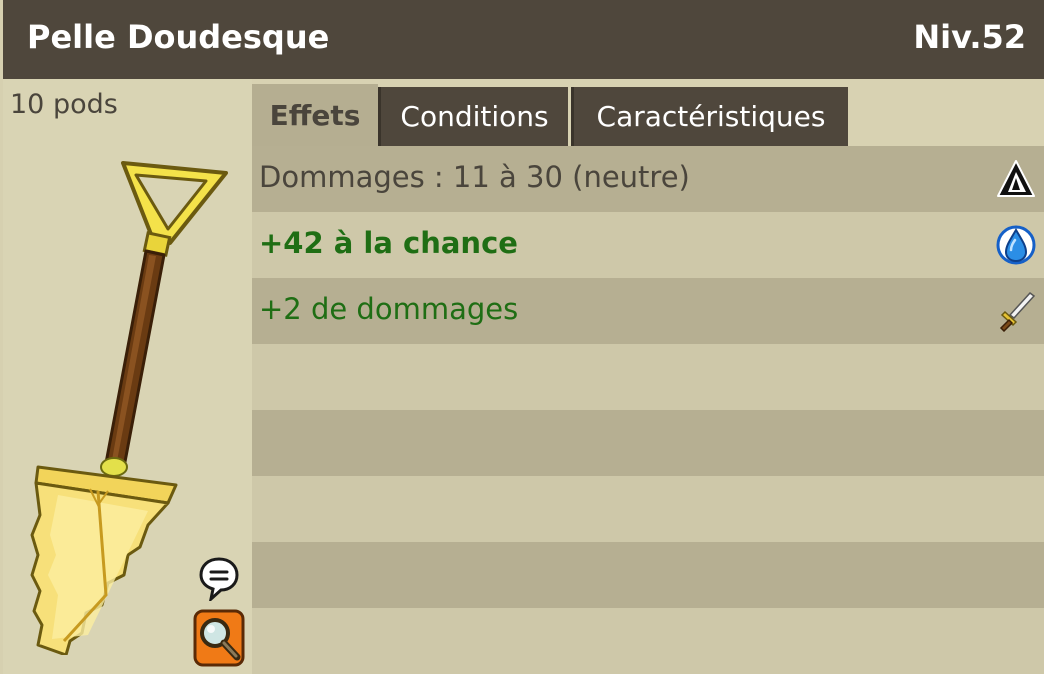  Describe the element at coordinates (709, 116) in the screenshot. I see `tab-caracteristiques: Caractéristiques` at that location.